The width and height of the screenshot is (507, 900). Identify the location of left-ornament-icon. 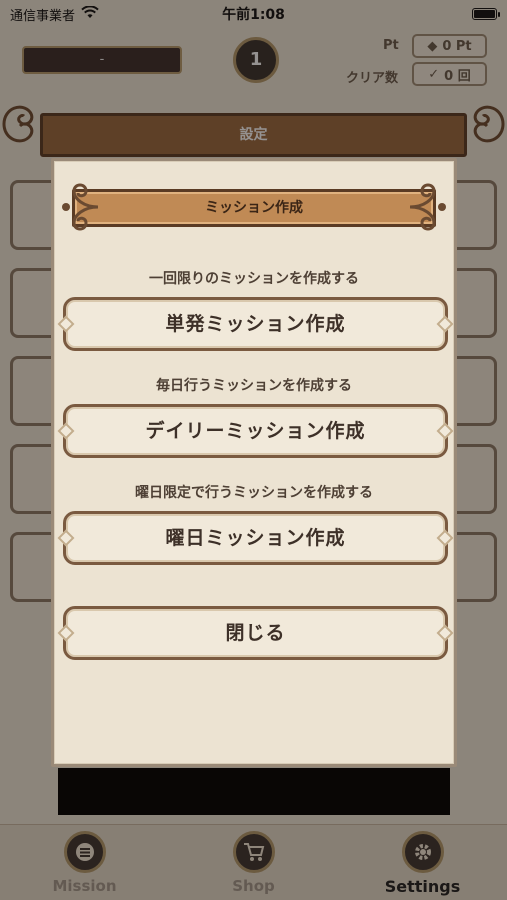
(80, 207).